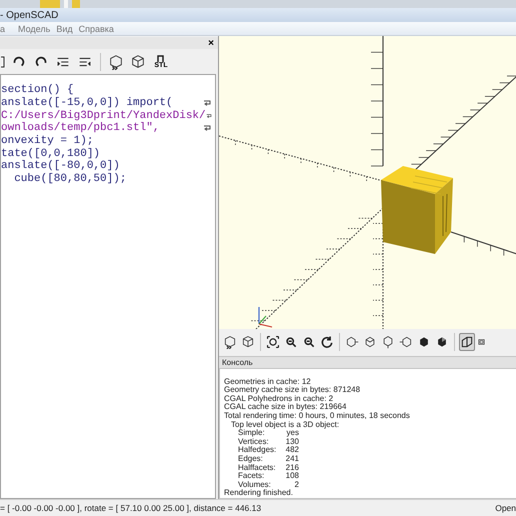  I want to click on view-all-icon, so click(273, 342).